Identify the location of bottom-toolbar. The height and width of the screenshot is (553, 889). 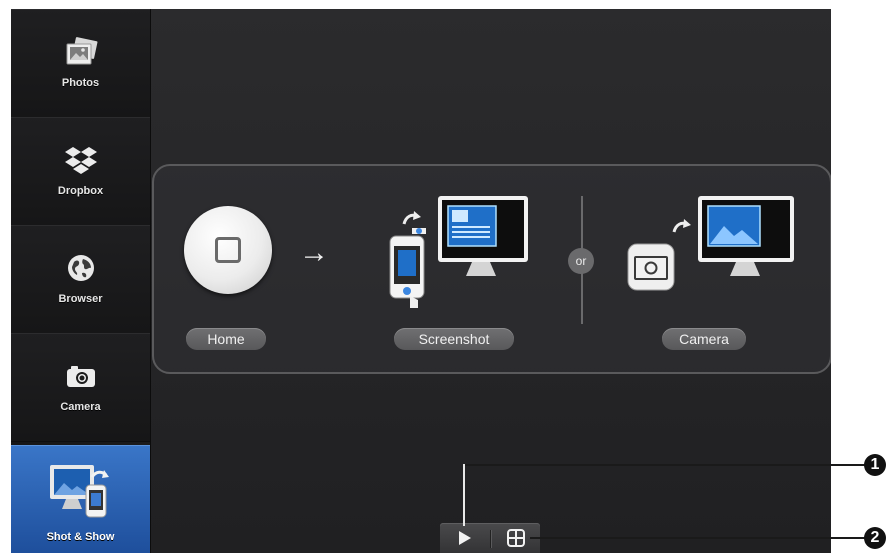
(490, 538).